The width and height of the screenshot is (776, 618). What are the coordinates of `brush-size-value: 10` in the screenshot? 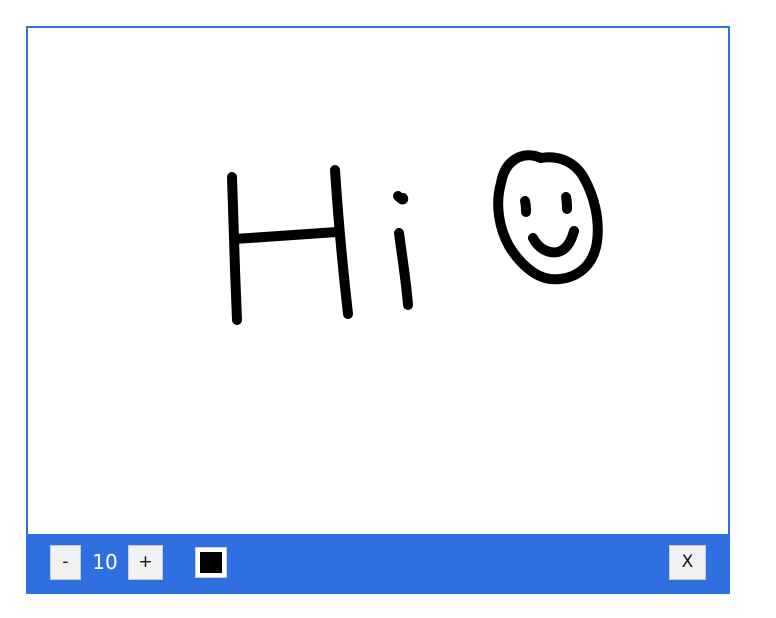 It's located at (105, 562).